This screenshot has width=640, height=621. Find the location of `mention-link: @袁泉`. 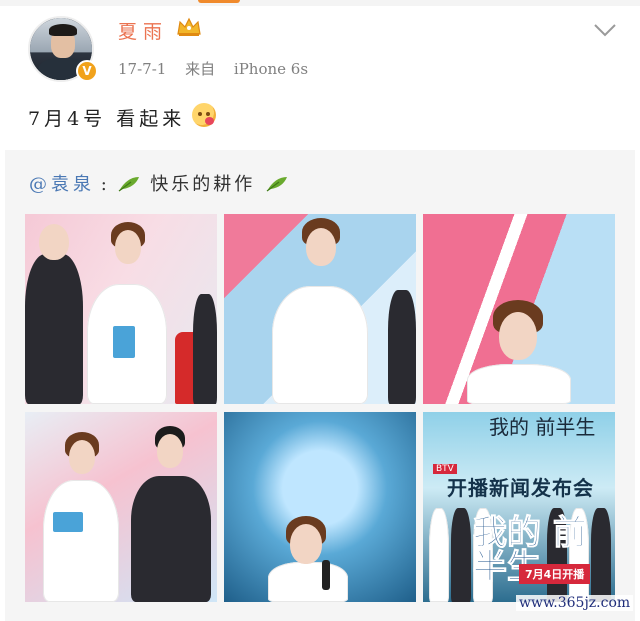

mention-link: @袁泉 is located at coordinates (62, 184).